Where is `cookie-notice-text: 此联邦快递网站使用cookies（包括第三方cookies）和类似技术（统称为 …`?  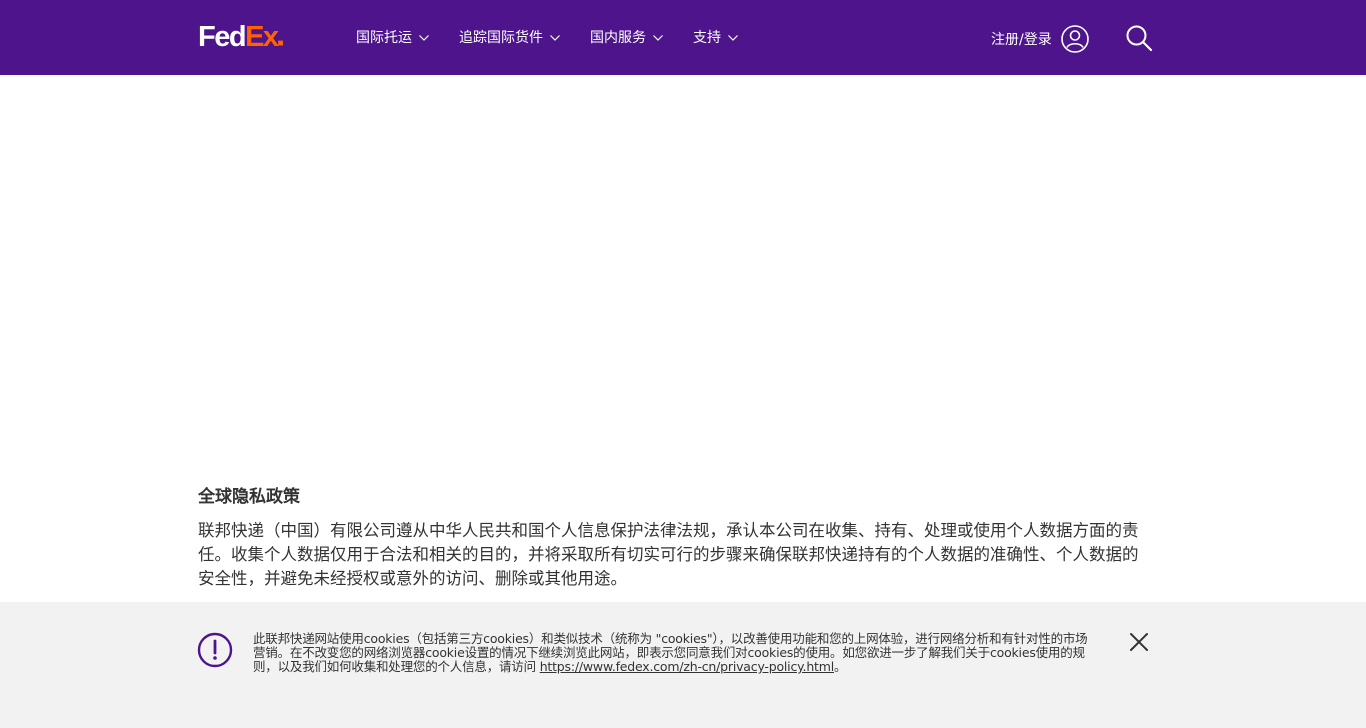
cookie-notice-text: 此联邦快递网站使用cookies（包括第三方cookies）和类似技术（统称为 … is located at coordinates (673, 653).